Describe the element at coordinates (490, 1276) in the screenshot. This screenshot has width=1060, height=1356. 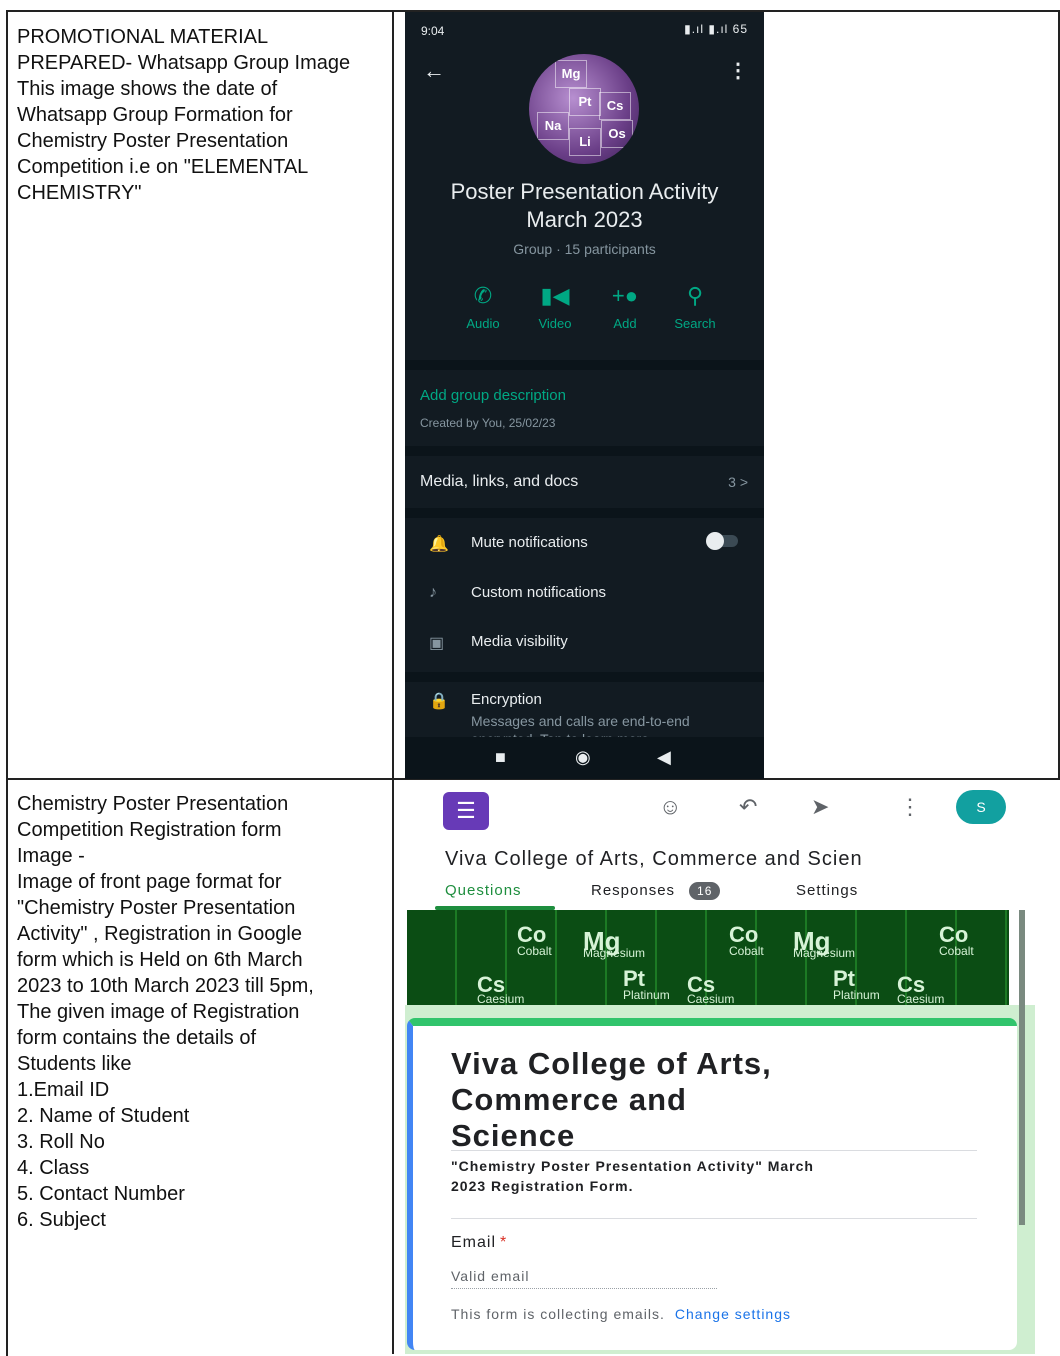
I see `email-field: Valid email` at that location.